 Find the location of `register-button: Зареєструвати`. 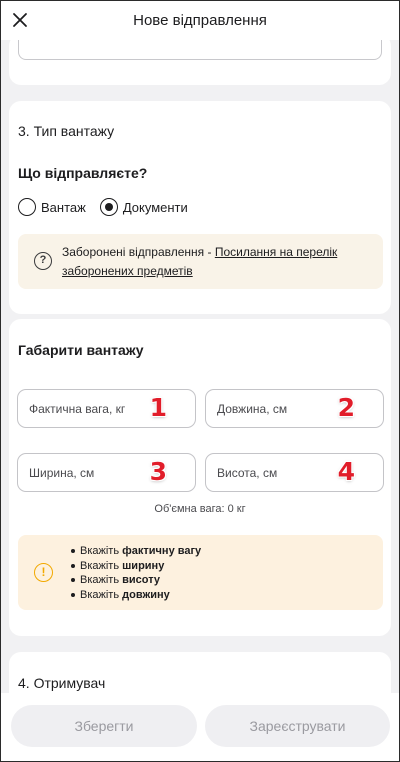

register-button: Зареєструвати is located at coordinates (297, 726).